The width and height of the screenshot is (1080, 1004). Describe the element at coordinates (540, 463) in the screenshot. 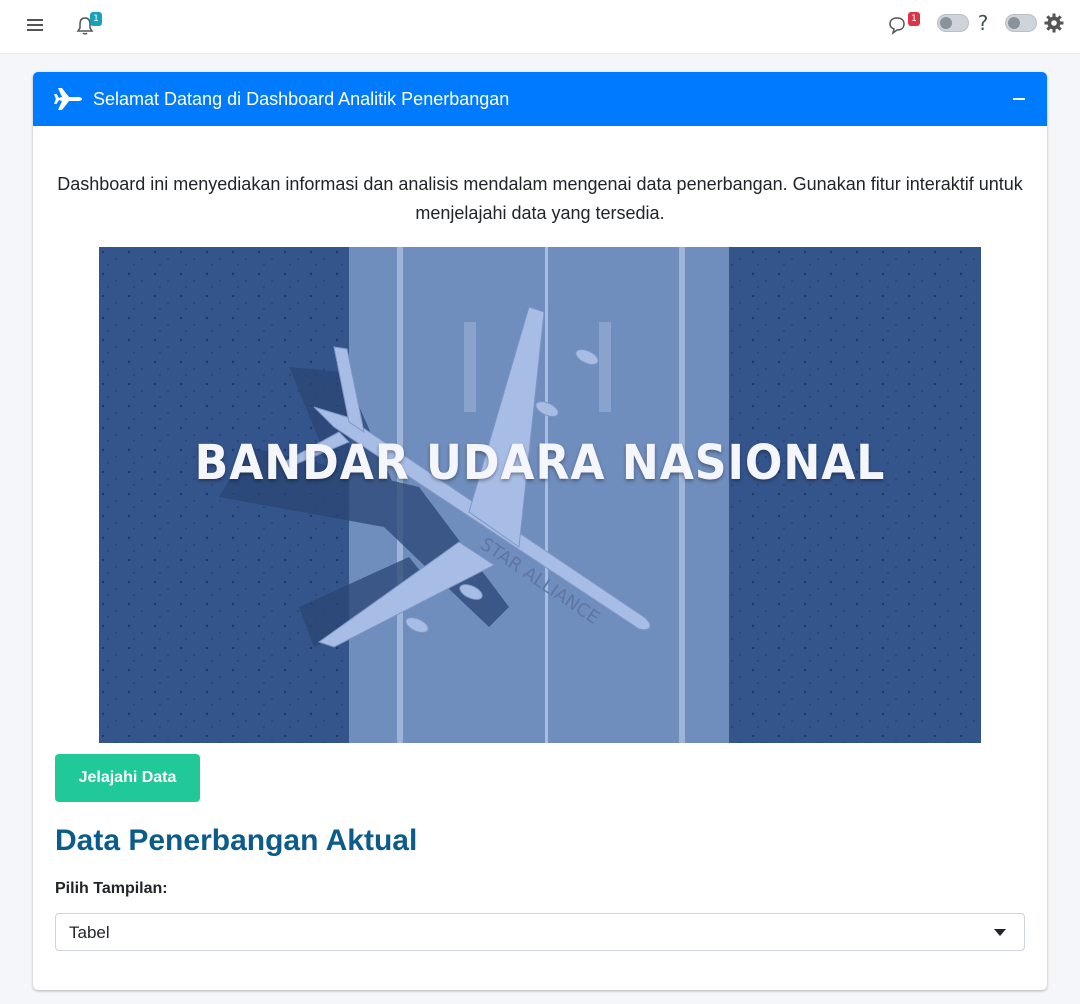

I see `hero-title: BANDAR UDARA NASIONAL` at that location.